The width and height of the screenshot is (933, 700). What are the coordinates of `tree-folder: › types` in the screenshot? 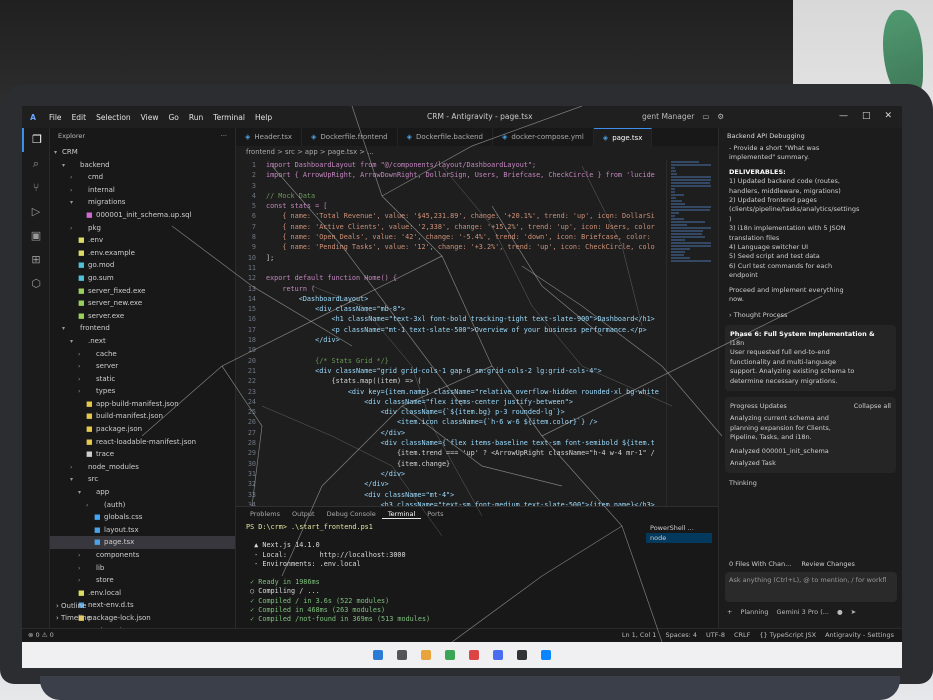 It's located at (142, 391).